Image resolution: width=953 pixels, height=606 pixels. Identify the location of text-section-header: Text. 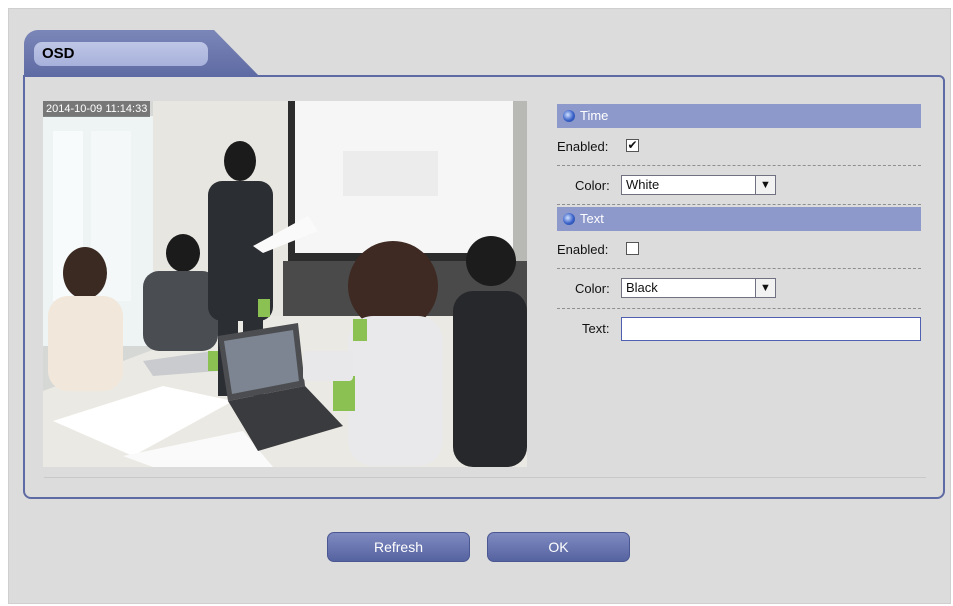
(739, 219).